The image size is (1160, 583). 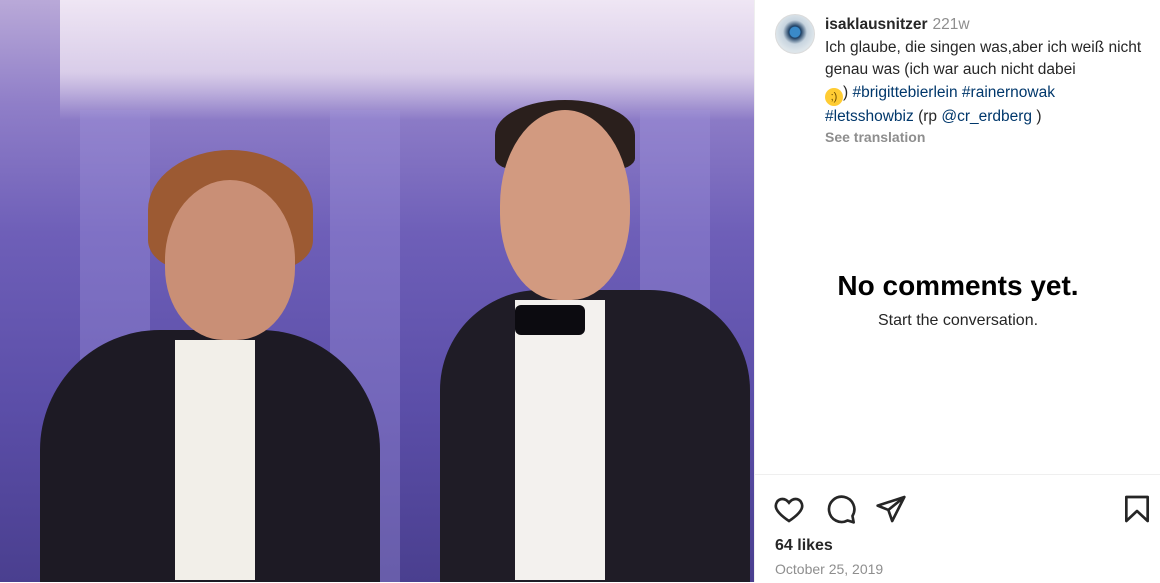 I want to click on comment-icon, so click(x=841, y=509).